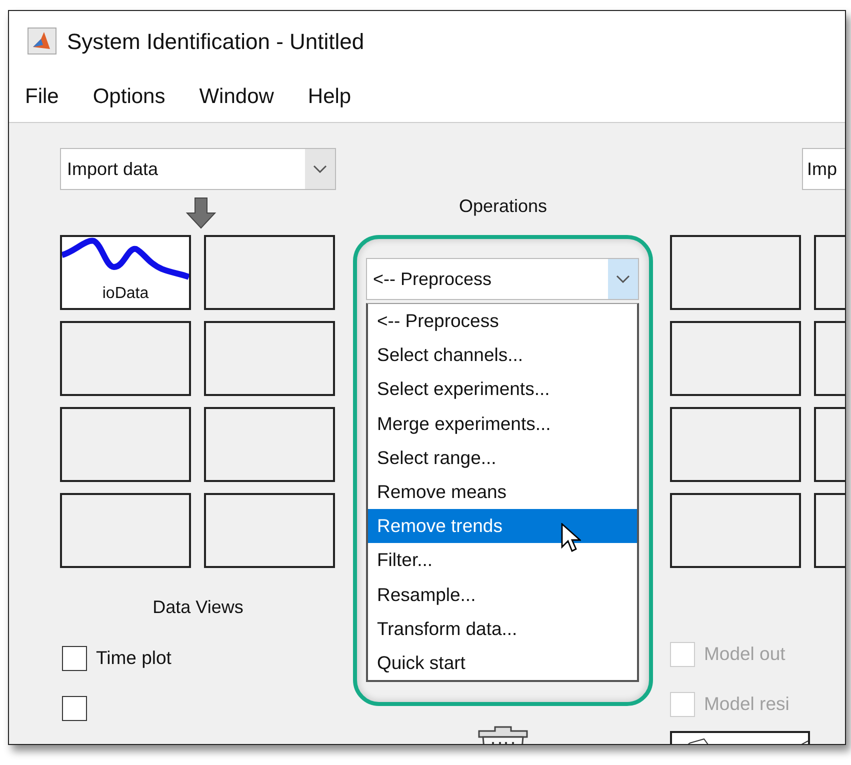  I want to click on app-logo-icon, so click(42, 41).